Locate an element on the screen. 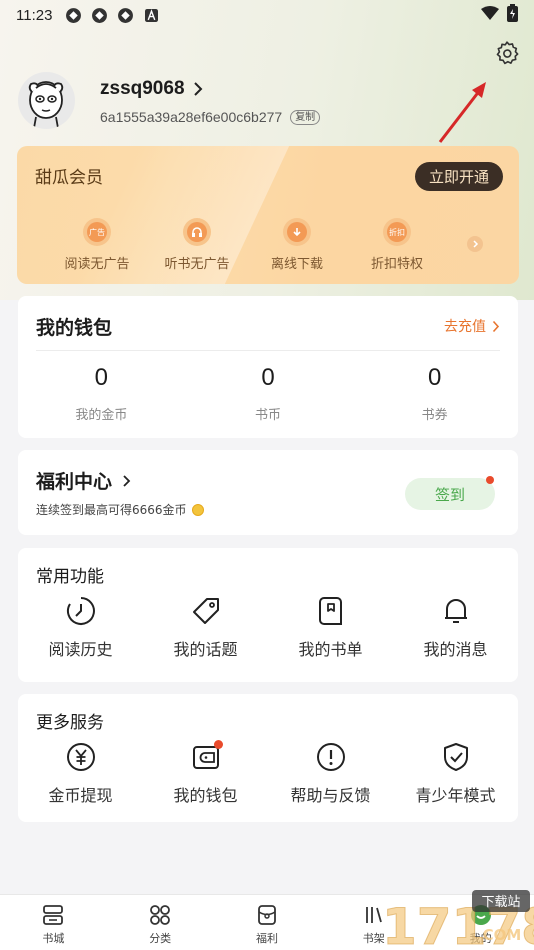 The width and height of the screenshot is (534, 950). recharge-link: 去充值 is located at coordinates (472, 326).